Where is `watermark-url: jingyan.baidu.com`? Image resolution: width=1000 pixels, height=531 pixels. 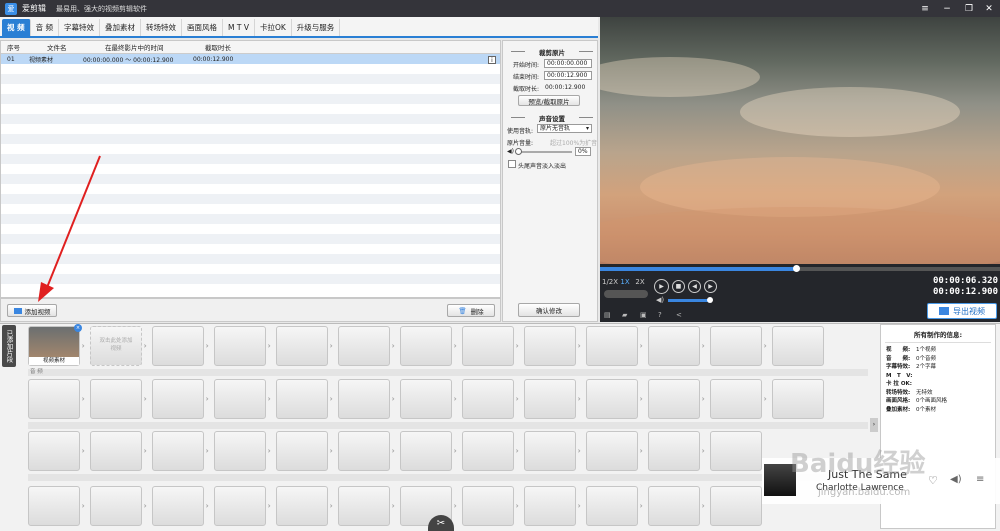 watermark-url: jingyan.baidu.com is located at coordinates (864, 492).